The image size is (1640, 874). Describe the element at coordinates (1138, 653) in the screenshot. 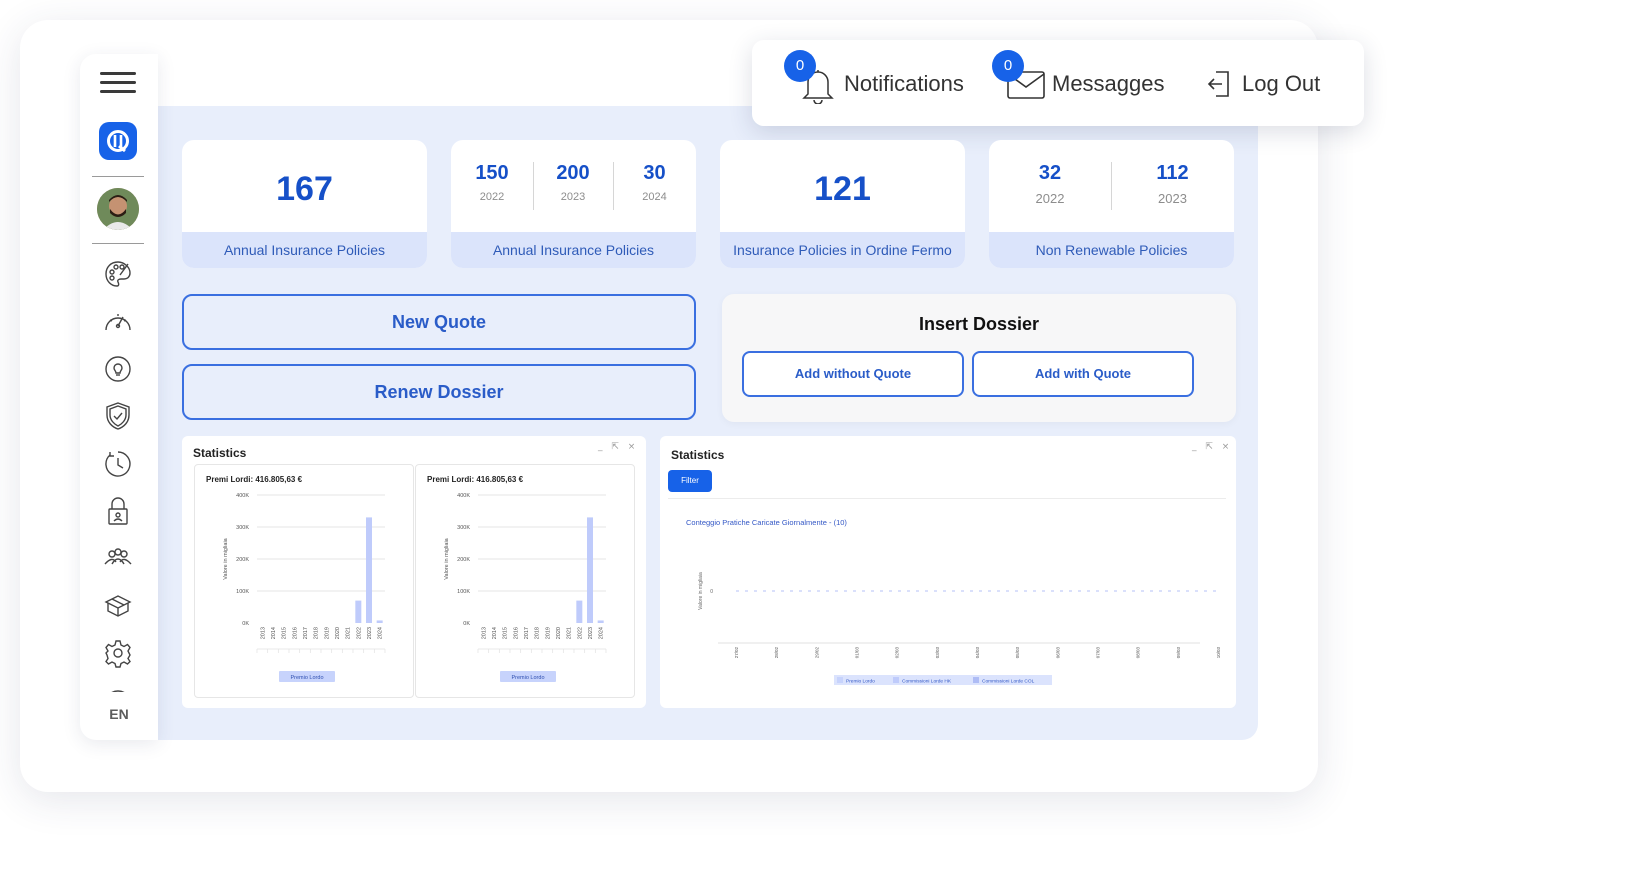

I see `x-tick-label: 08/03` at that location.